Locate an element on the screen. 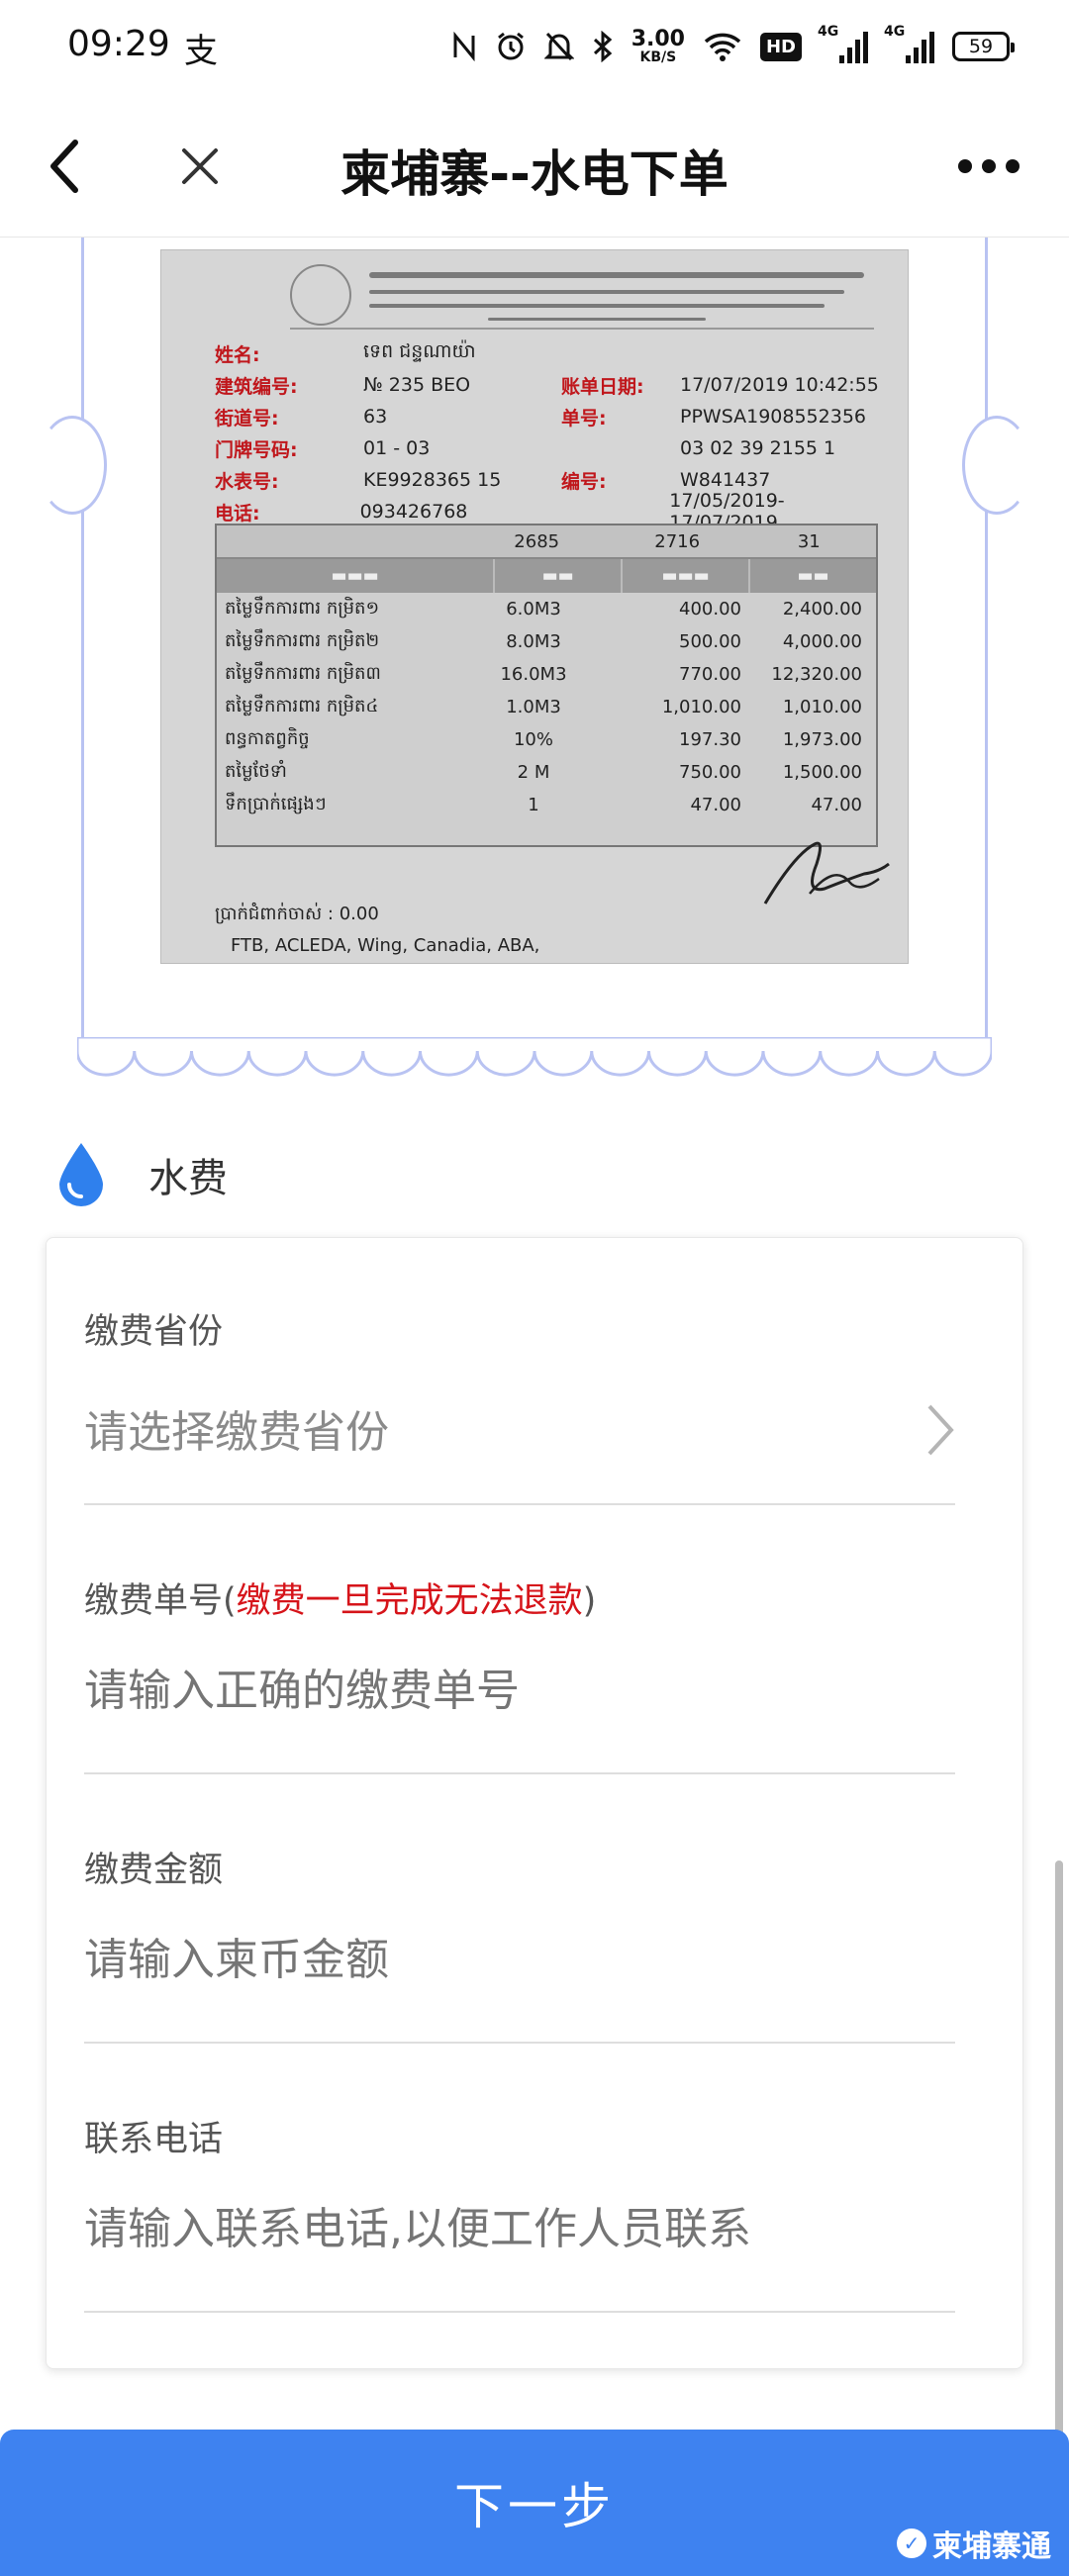 This screenshot has height=2576, width=1069. app-logo-icon: ✓ is located at coordinates (911, 2543).